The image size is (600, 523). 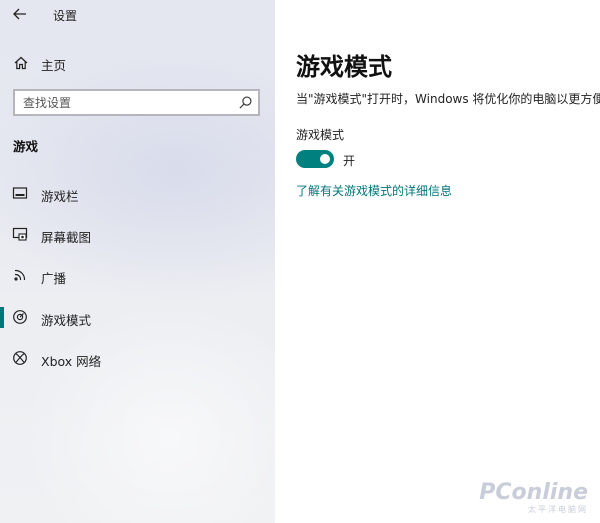 What do you see at coordinates (66, 320) in the screenshot?
I see `sidebar-item-label: 游戏模式` at bounding box center [66, 320].